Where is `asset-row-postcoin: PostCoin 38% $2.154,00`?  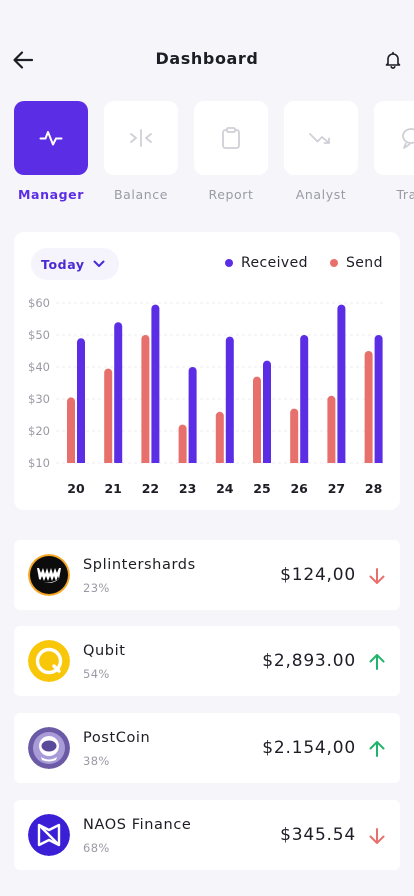 asset-row-postcoin: PostCoin 38% $2.154,00 is located at coordinates (207, 748).